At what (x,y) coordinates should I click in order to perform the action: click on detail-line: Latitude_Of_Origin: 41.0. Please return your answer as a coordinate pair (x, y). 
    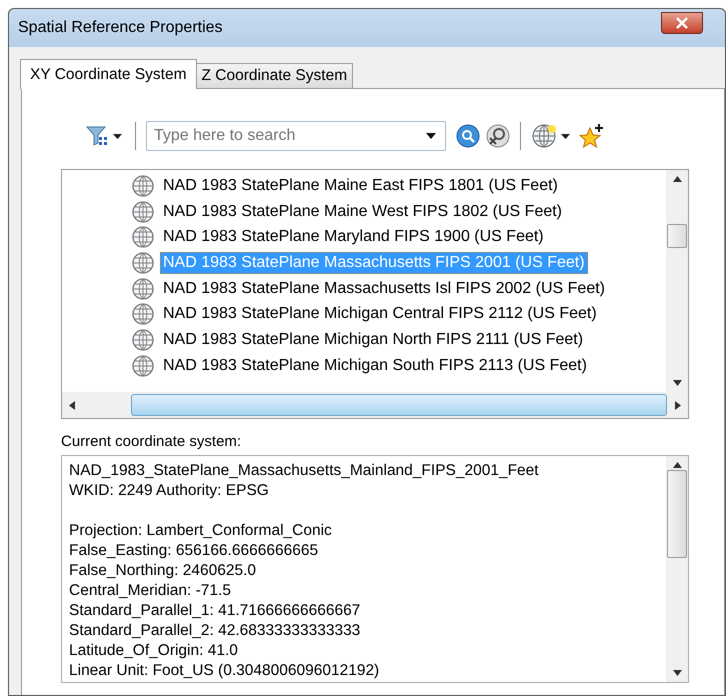
    Looking at the image, I should click on (153, 651).